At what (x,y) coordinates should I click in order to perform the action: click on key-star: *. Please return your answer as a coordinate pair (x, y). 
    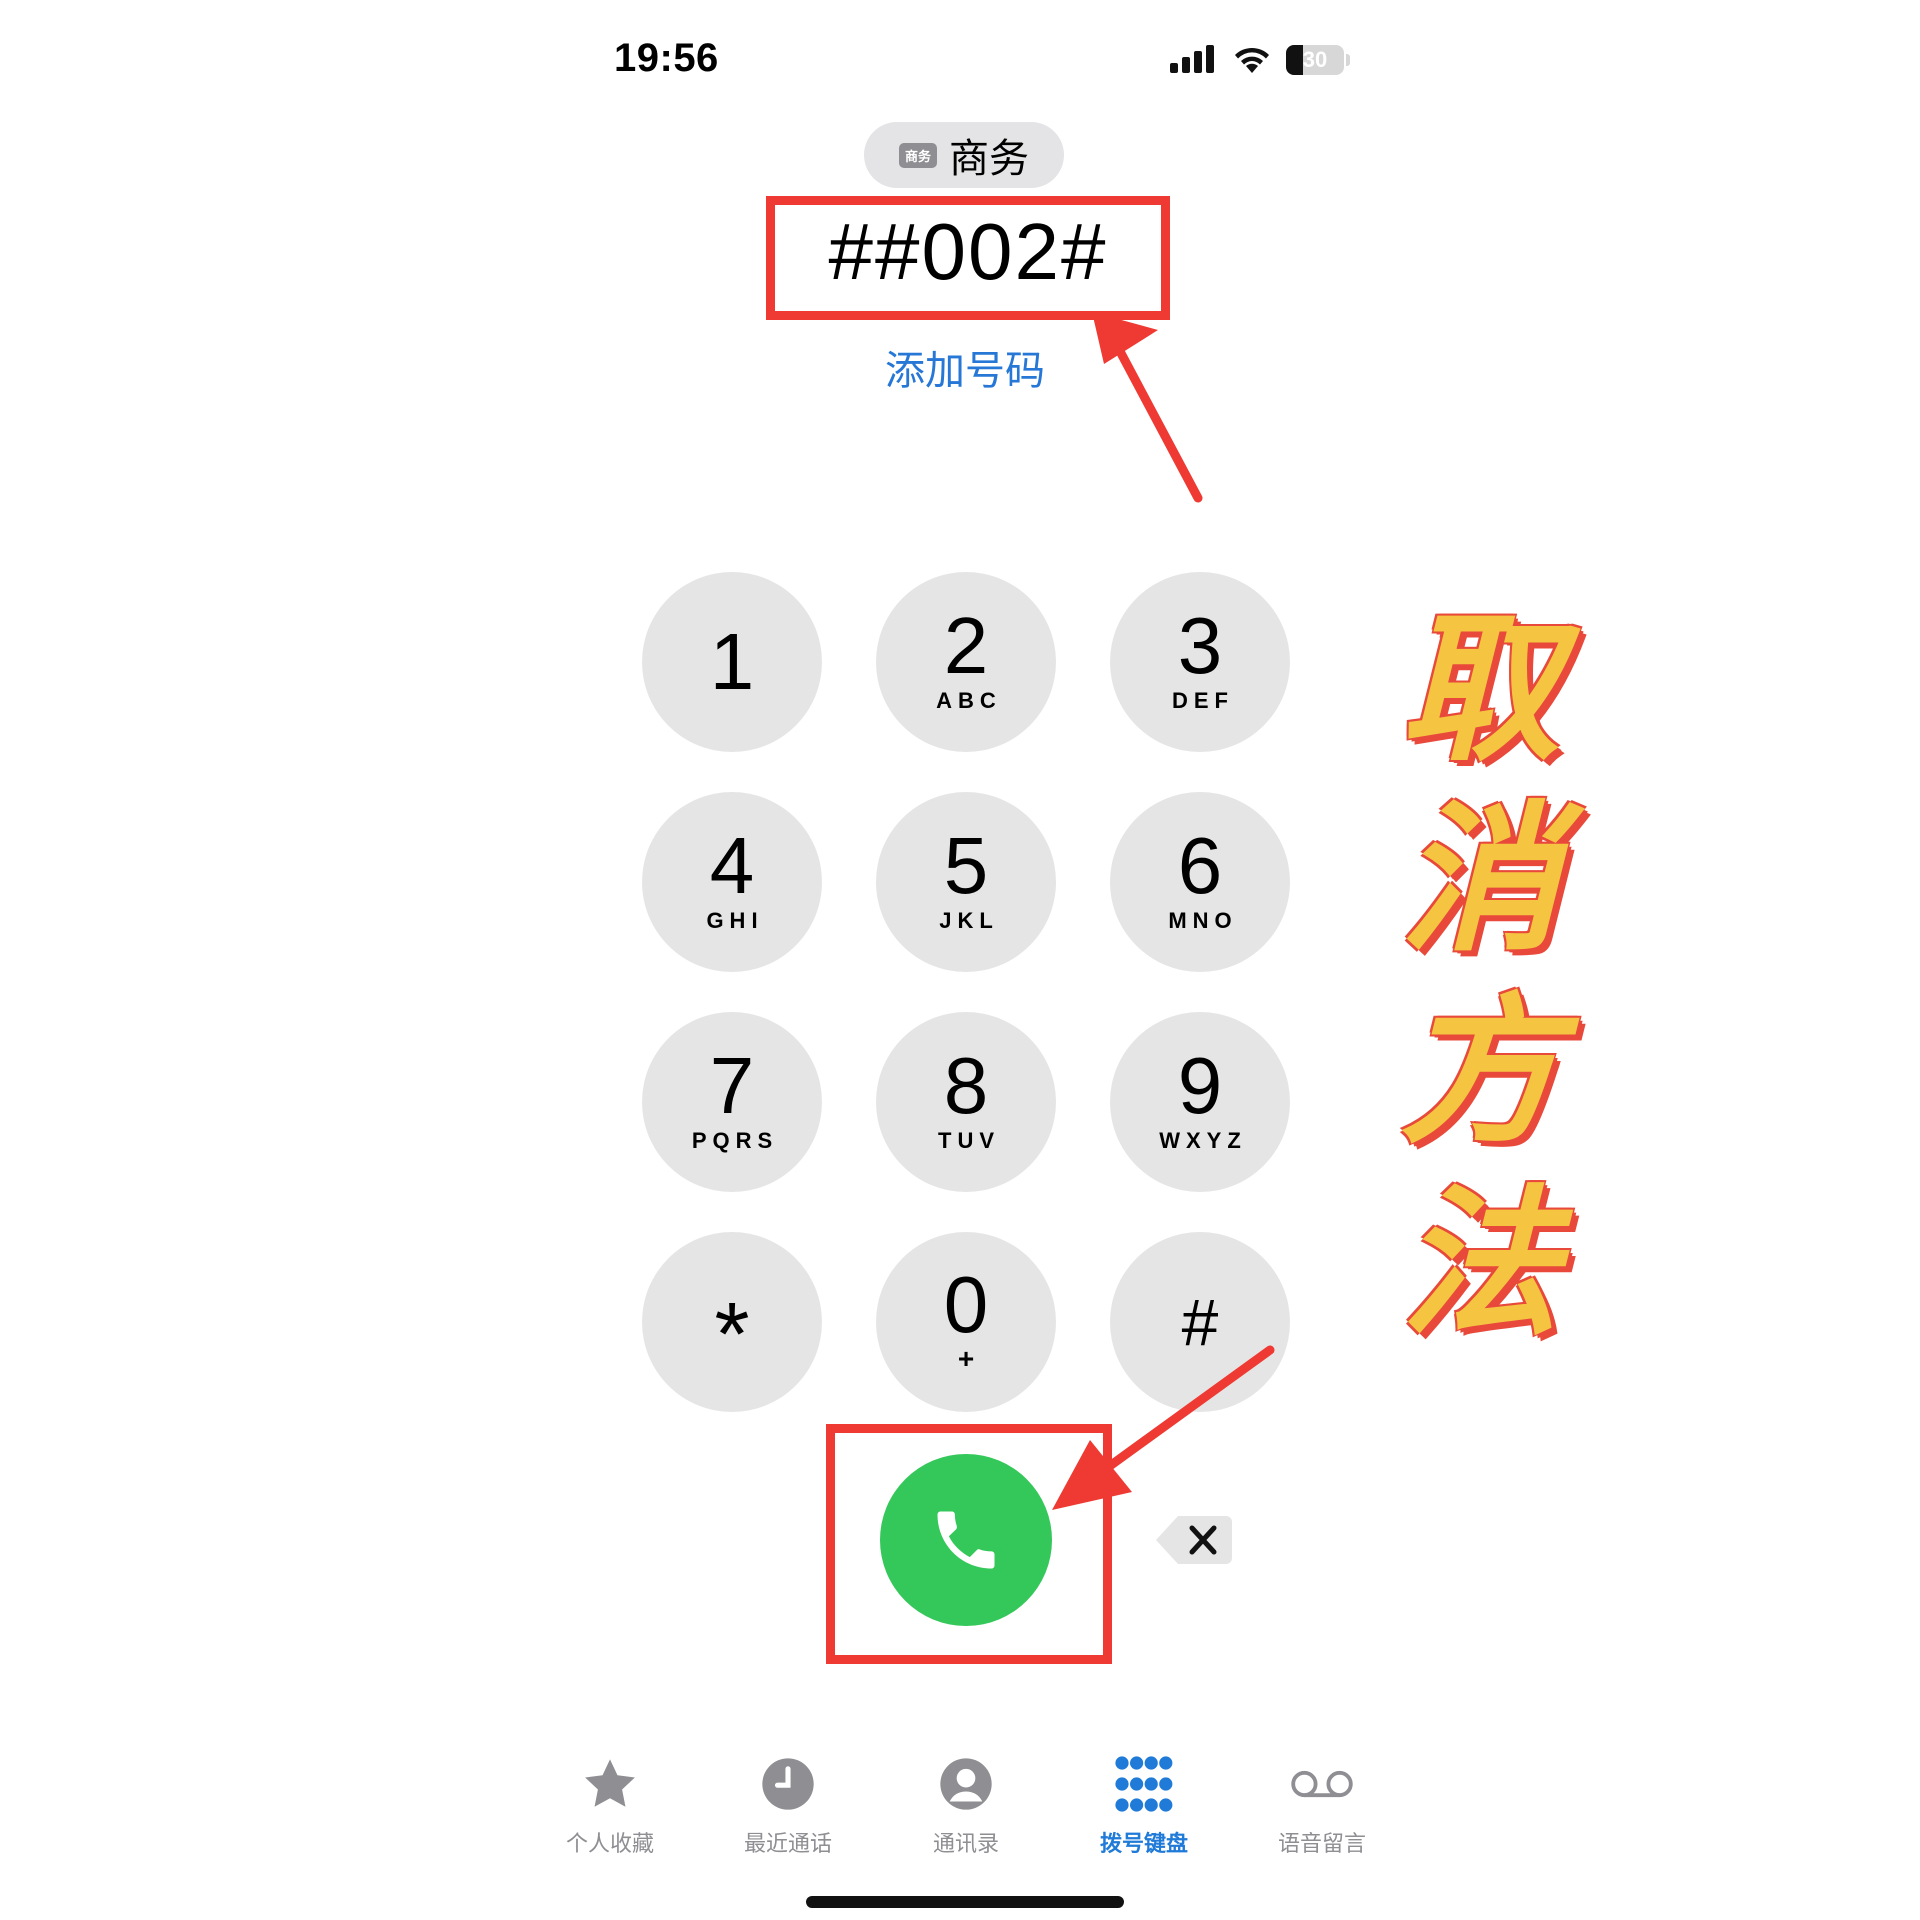
    Looking at the image, I should click on (732, 1322).